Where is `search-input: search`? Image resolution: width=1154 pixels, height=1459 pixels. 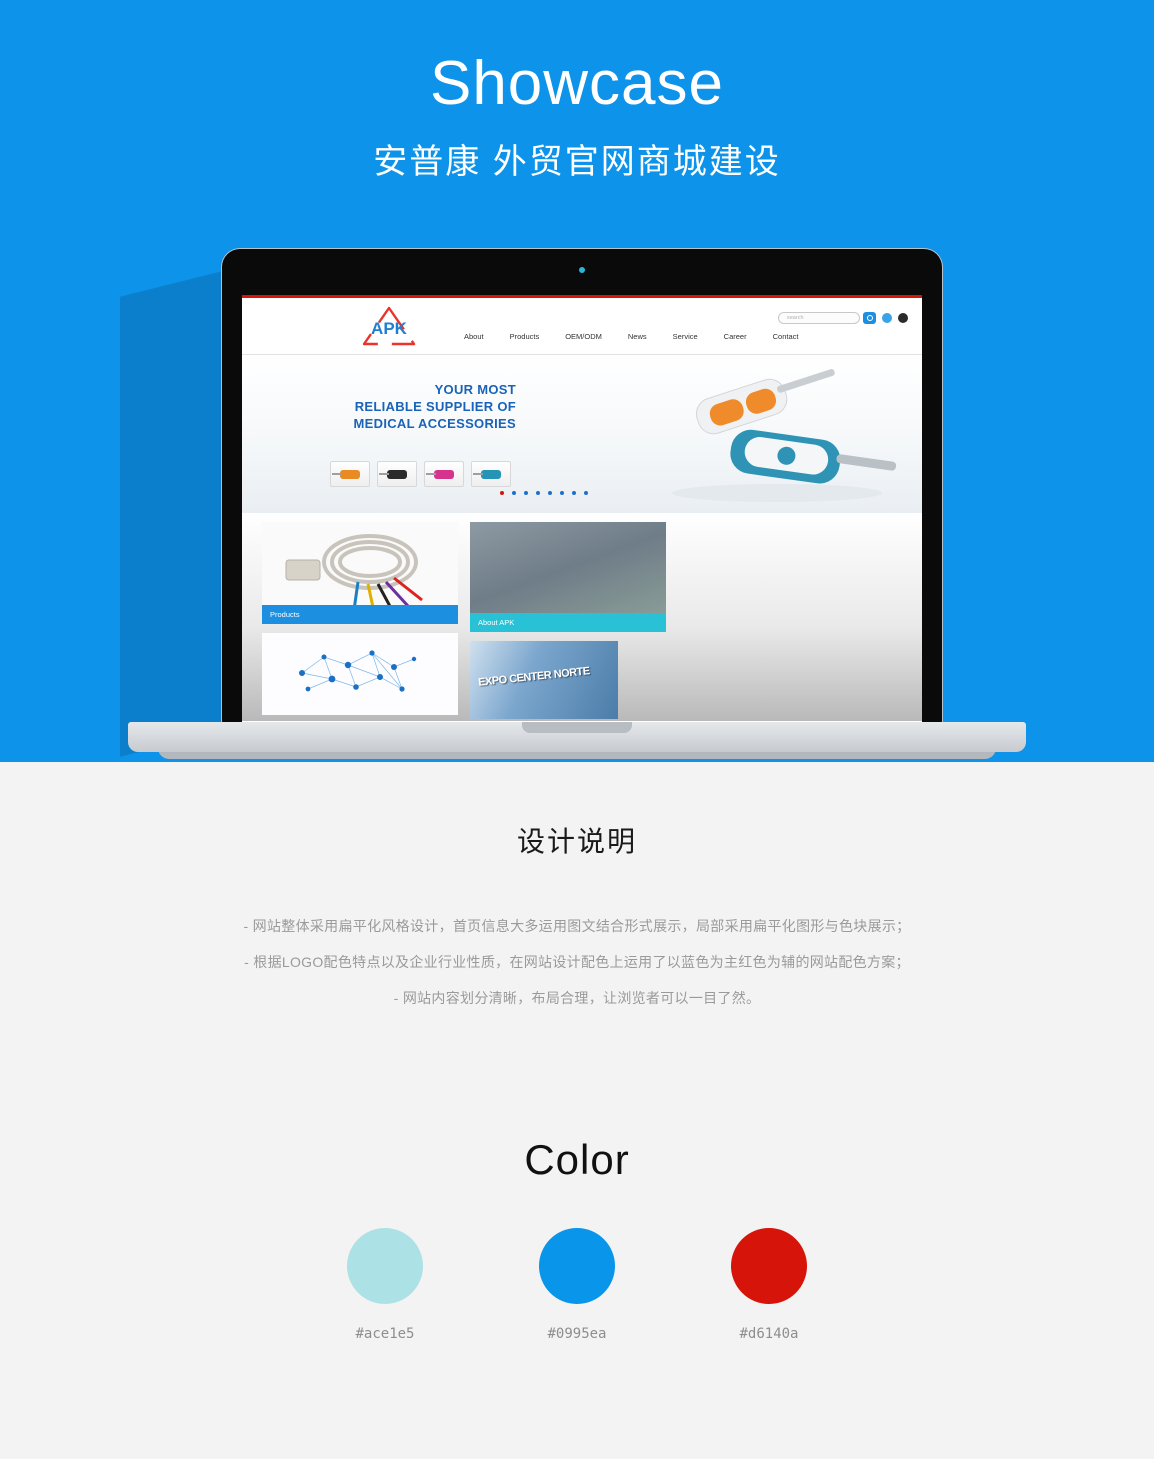
search-input: search is located at coordinates (819, 318).